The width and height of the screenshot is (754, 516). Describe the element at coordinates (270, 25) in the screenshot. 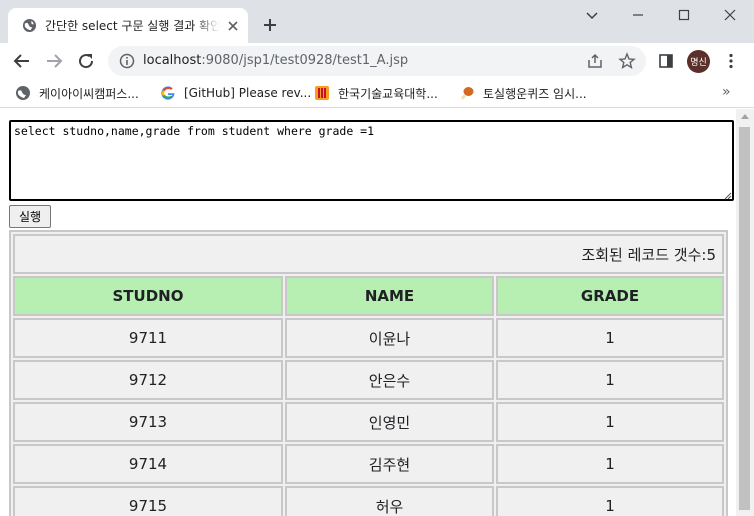

I see `new-tab-icon` at that location.